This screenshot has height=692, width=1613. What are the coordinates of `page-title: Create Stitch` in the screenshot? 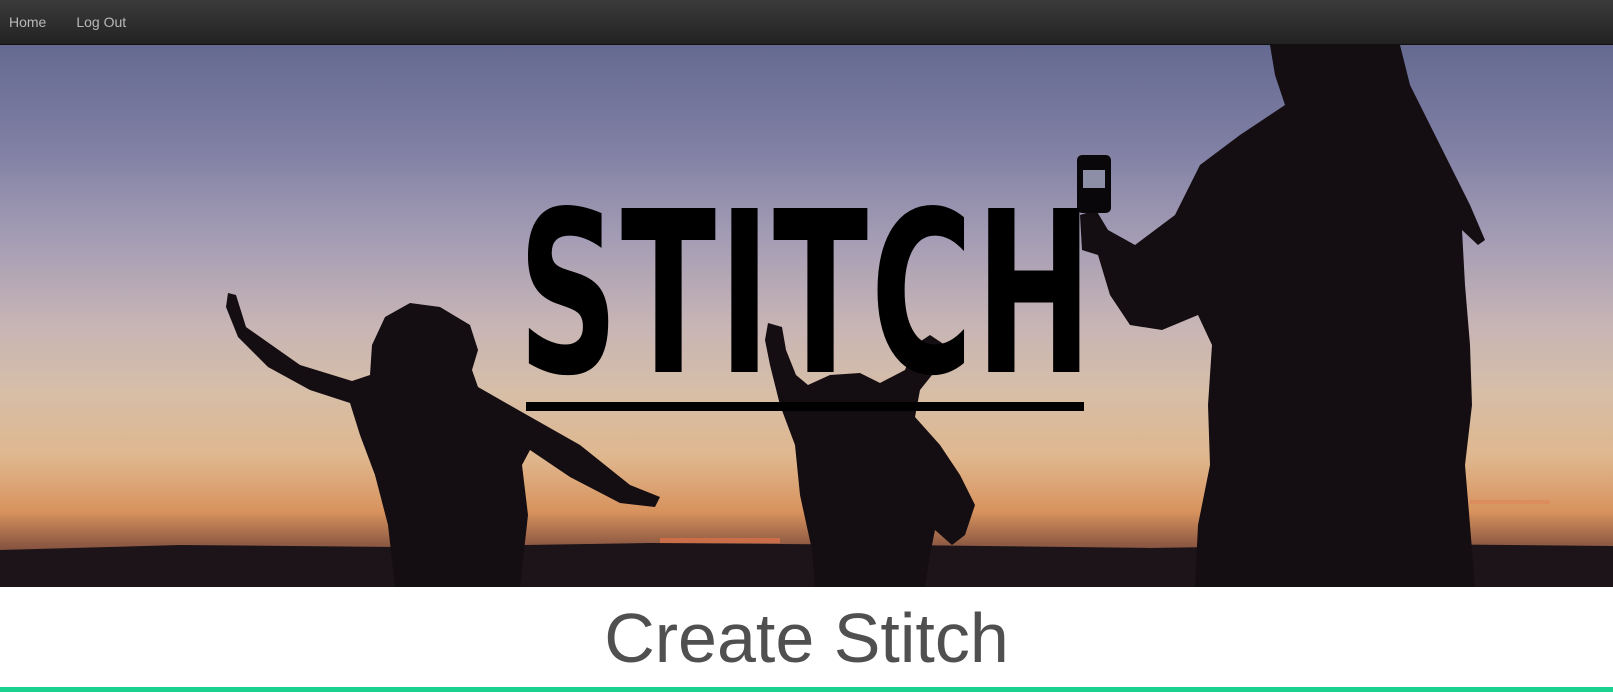 It's located at (806, 638).